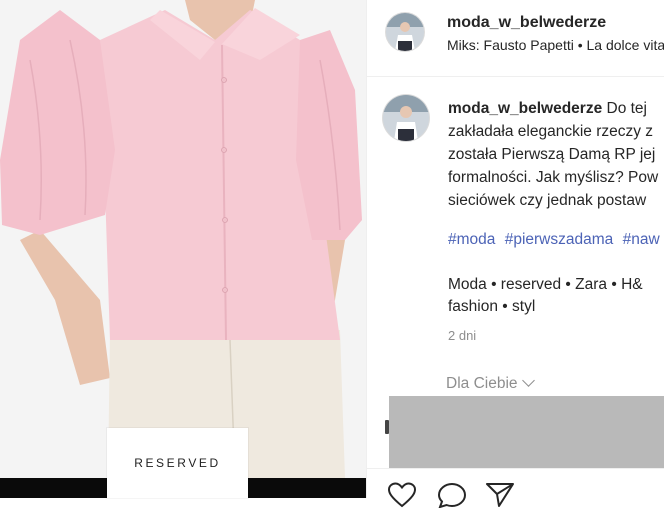 The width and height of the screenshot is (664, 513). Describe the element at coordinates (555, 45) in the screenshot. I see `header-audio-track: Miks: Fausto Papetti • La dolce vita` at that location.